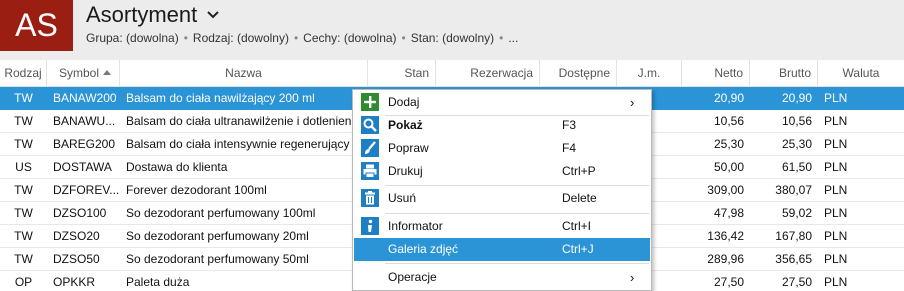 Image resolution: width=904 pixels, height=291 pixels. I want to click on cell-symbol: DZSO20, so click(76, 236).